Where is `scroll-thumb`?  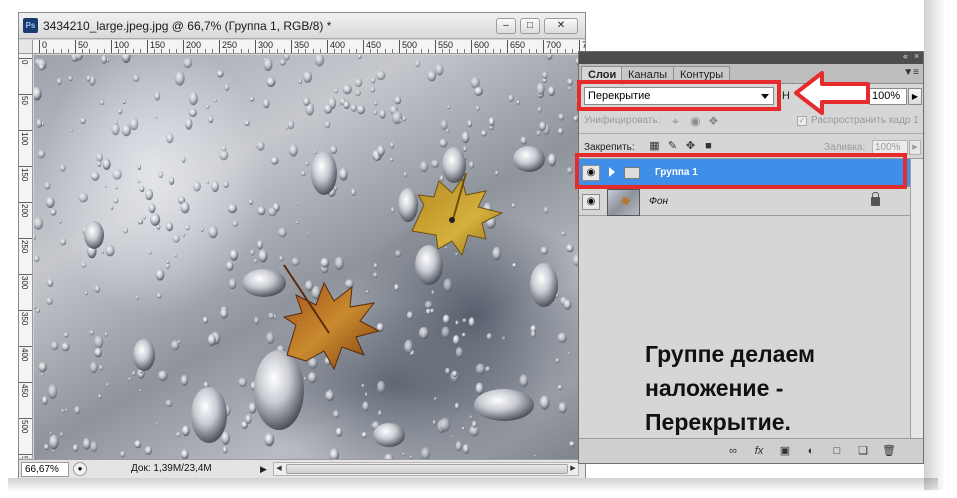
scroll-thumb is located at coordinates (427, 469).